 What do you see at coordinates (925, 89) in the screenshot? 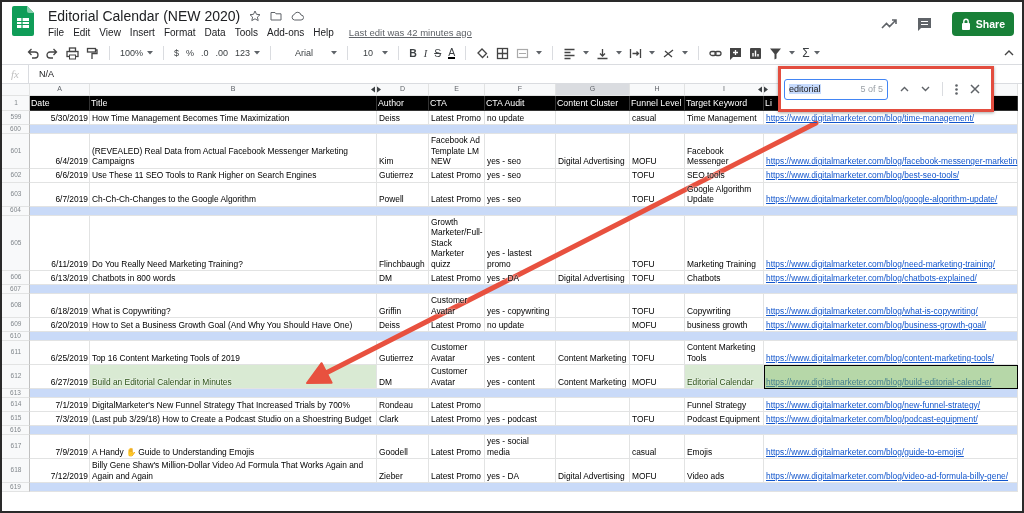
I see `chevron-down-icon` at bounding box center [925, 89].